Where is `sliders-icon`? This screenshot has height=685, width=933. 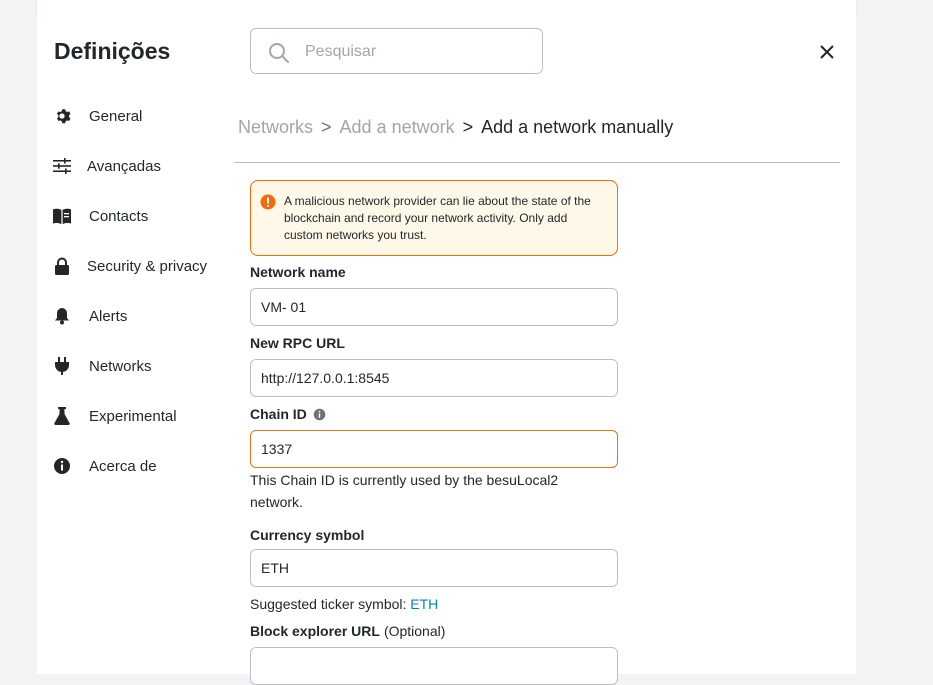
sliders-icon is located at coordinates (62, 166).